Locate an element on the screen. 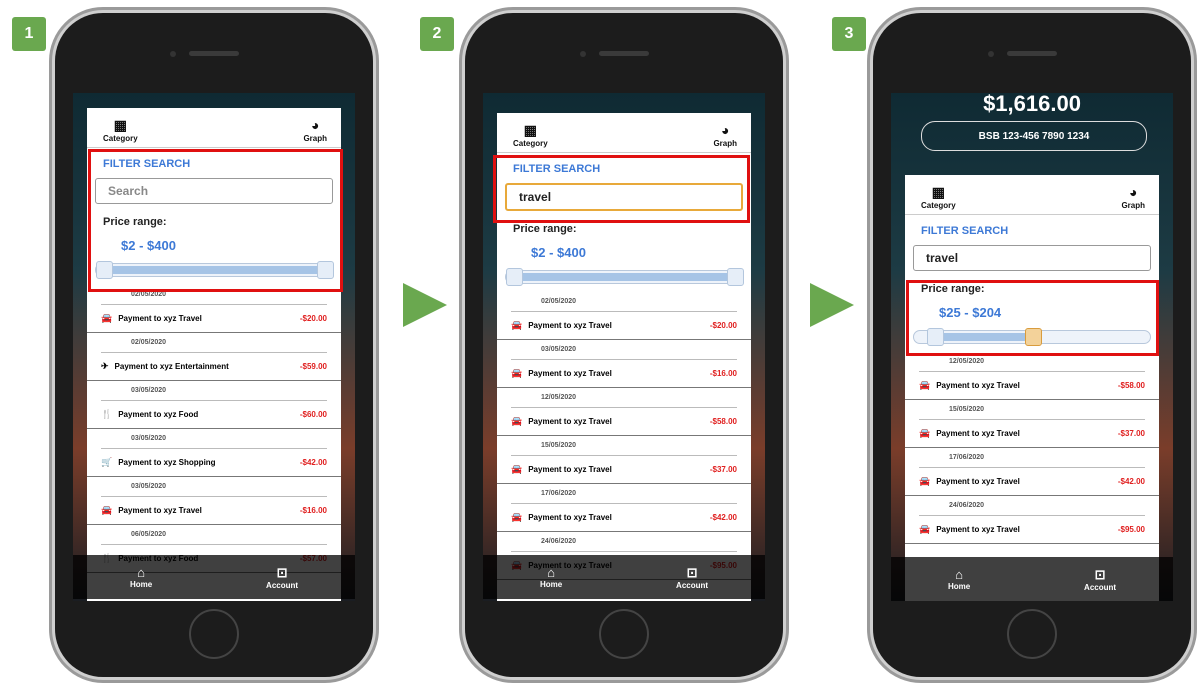  transaction-date: 12/05/2020 is located at coordinates (624, 398).